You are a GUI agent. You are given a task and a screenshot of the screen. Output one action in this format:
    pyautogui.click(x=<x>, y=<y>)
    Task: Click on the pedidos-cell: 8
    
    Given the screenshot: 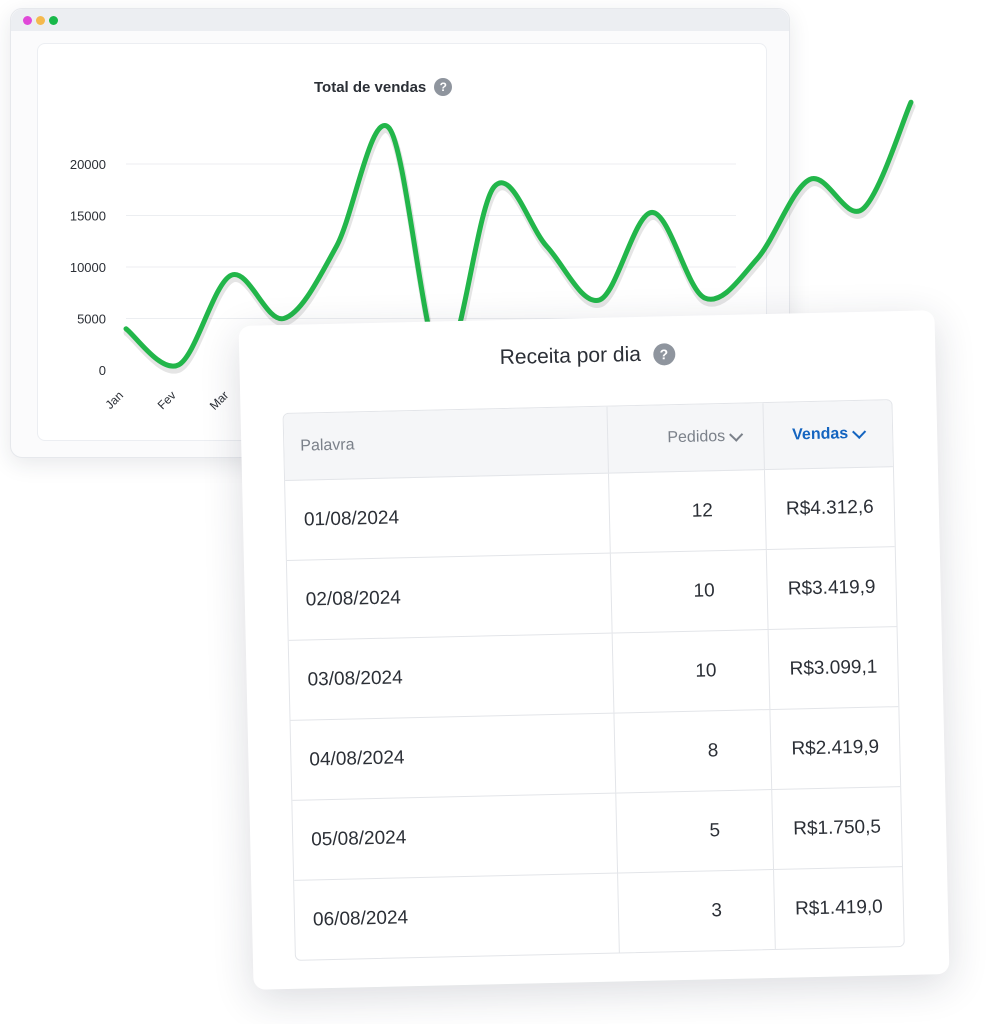 What is the action you would take?
    pyautogui.click(x=693, y=751)
    